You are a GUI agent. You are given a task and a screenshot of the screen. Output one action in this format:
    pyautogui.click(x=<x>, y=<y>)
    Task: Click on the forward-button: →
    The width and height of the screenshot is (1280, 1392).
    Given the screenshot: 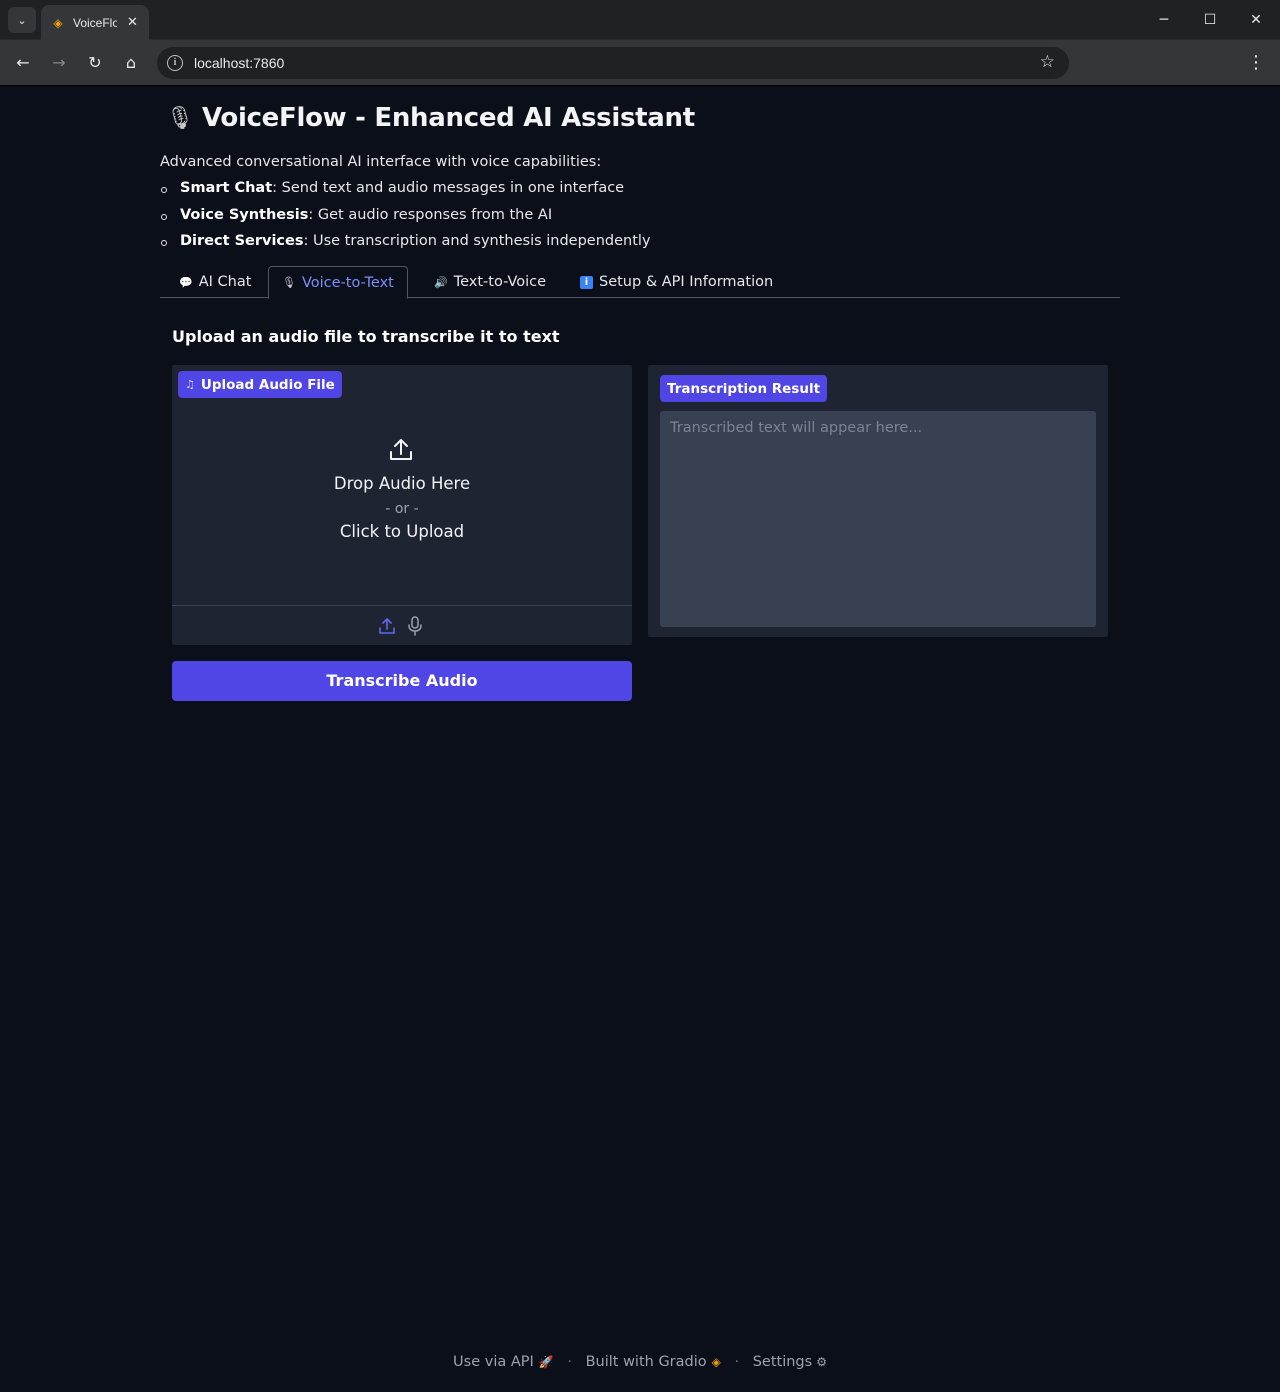 What is the action you would take?
    pyautogui.click(x=59, y=63)
    